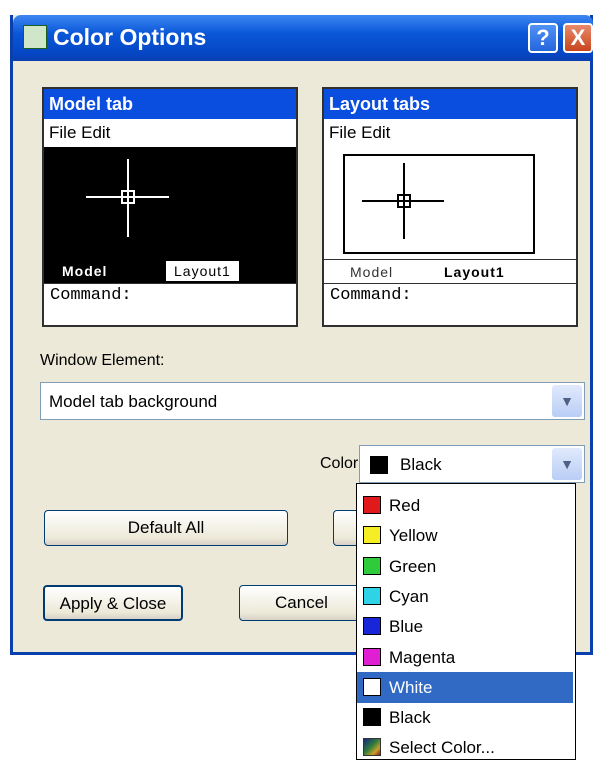  I want to click on color-option-green: Green, so click(465, 566).